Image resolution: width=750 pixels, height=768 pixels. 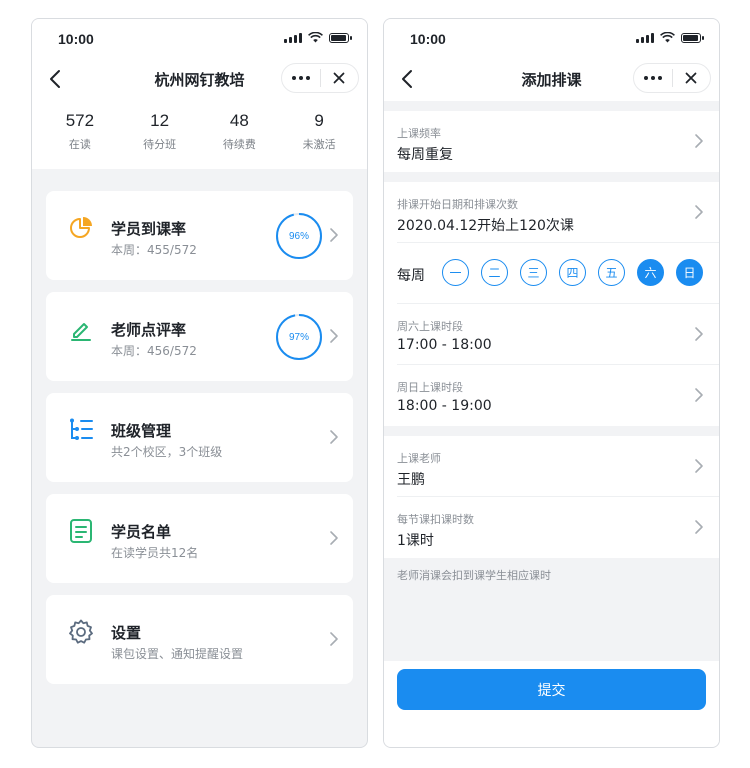 I want to click on progress-label: 96%, so click(x=298, y=236).